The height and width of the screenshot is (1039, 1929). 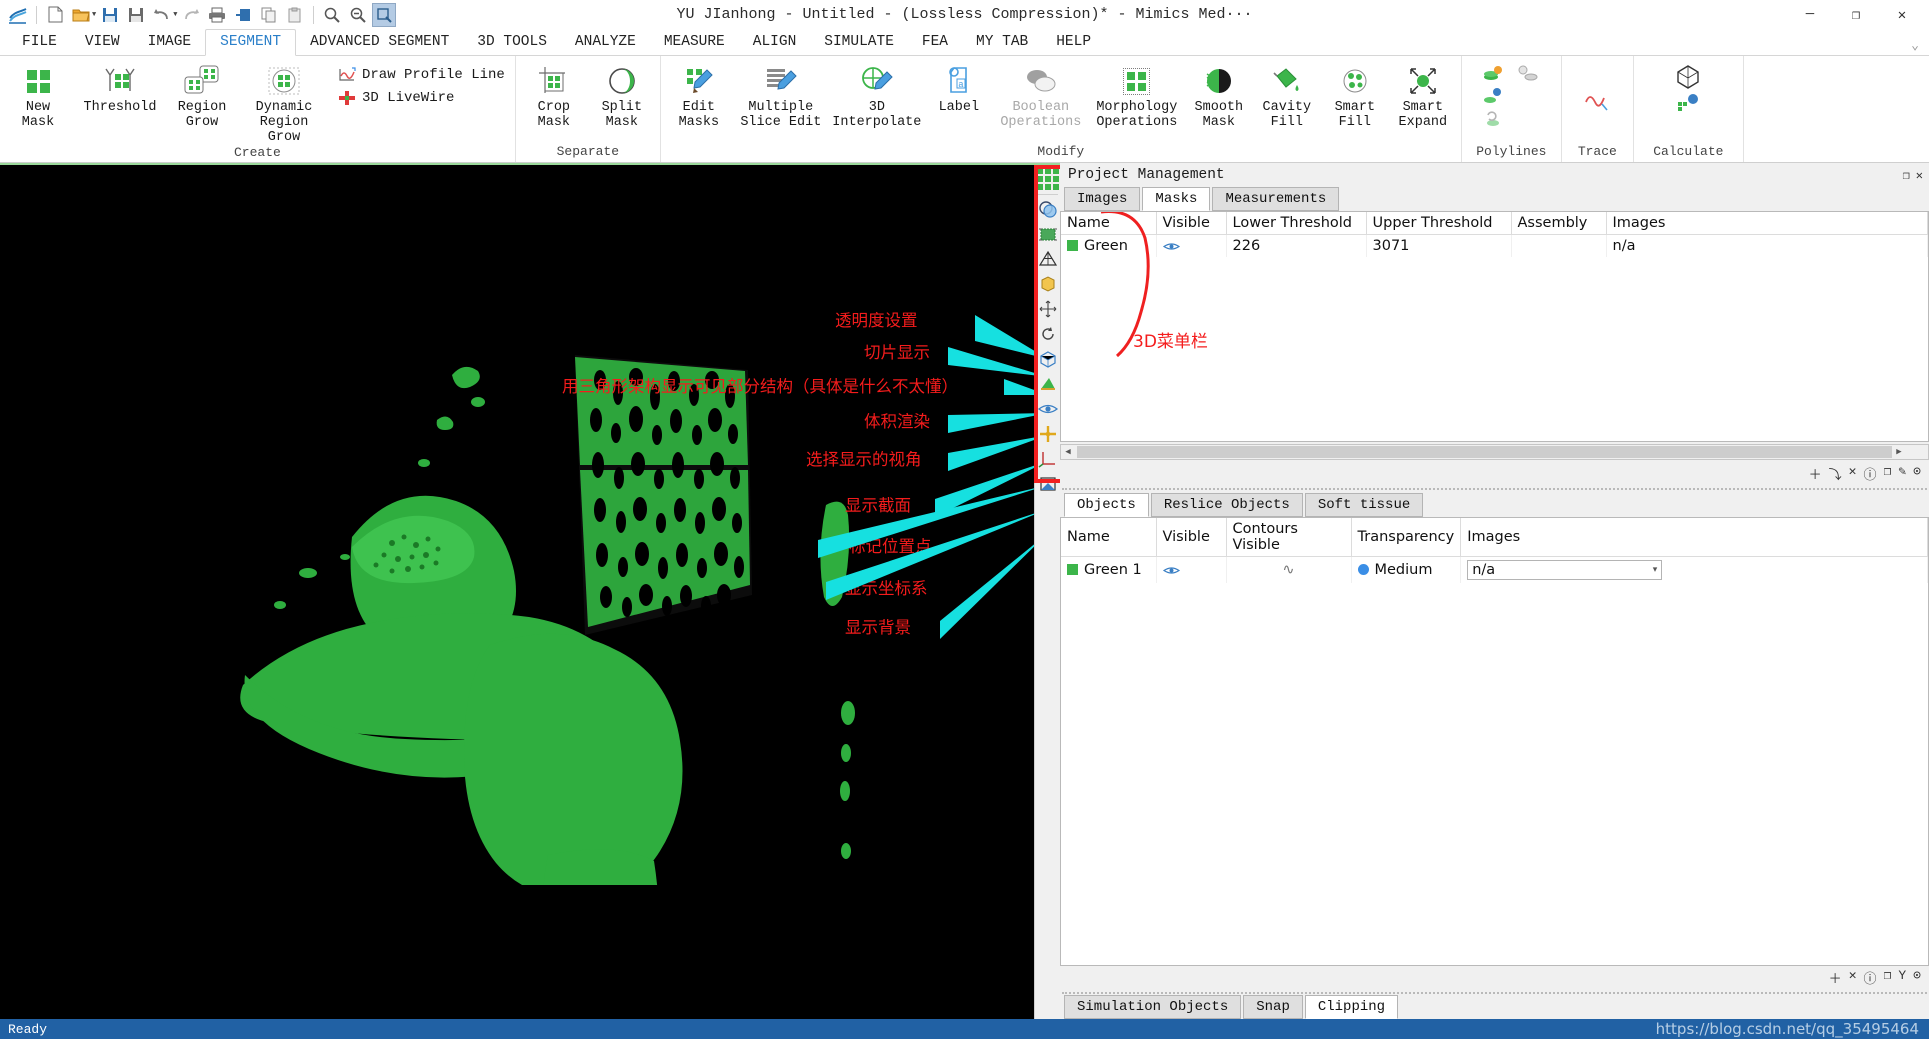 What do you see at coordinates (1853, 977) in the screenshot?
I see `delete-object-icon: ✕` at bounding box center [1853, 977].